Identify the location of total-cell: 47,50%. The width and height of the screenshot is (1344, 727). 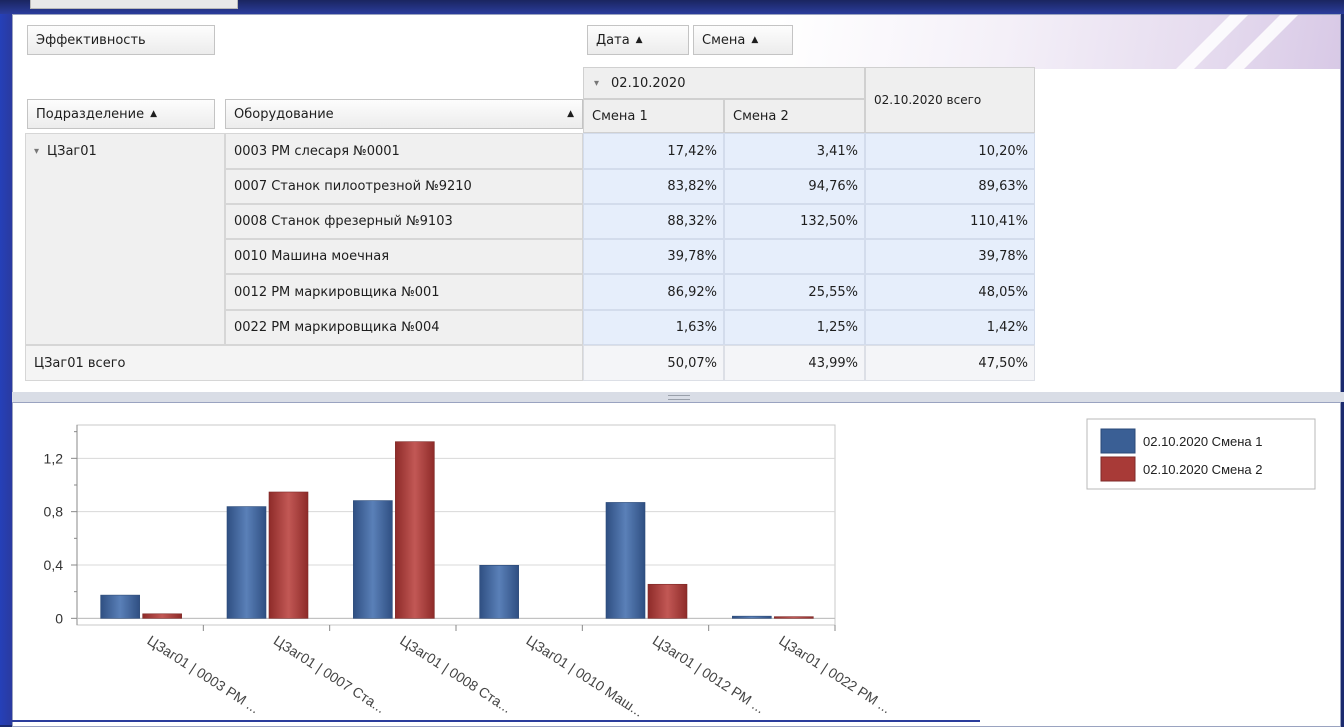
(950, 363).